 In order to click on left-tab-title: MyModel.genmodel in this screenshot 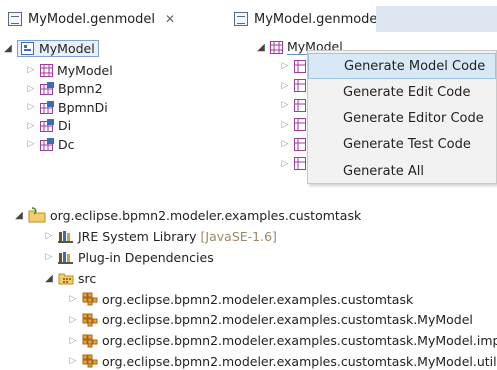, I will do `click(92, 19)`.